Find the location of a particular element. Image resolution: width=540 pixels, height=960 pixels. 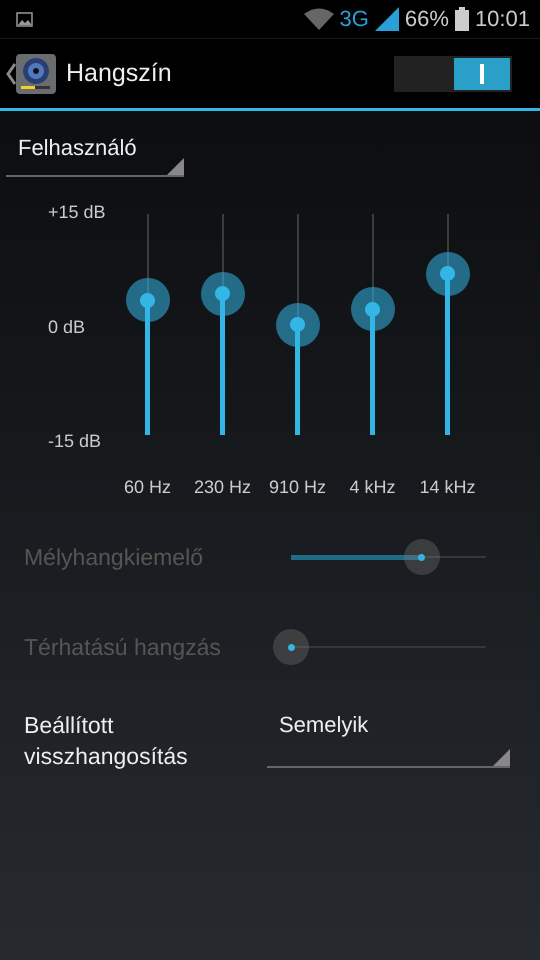

db-scale-label: +15 dB is located at coordinates (77, 212).